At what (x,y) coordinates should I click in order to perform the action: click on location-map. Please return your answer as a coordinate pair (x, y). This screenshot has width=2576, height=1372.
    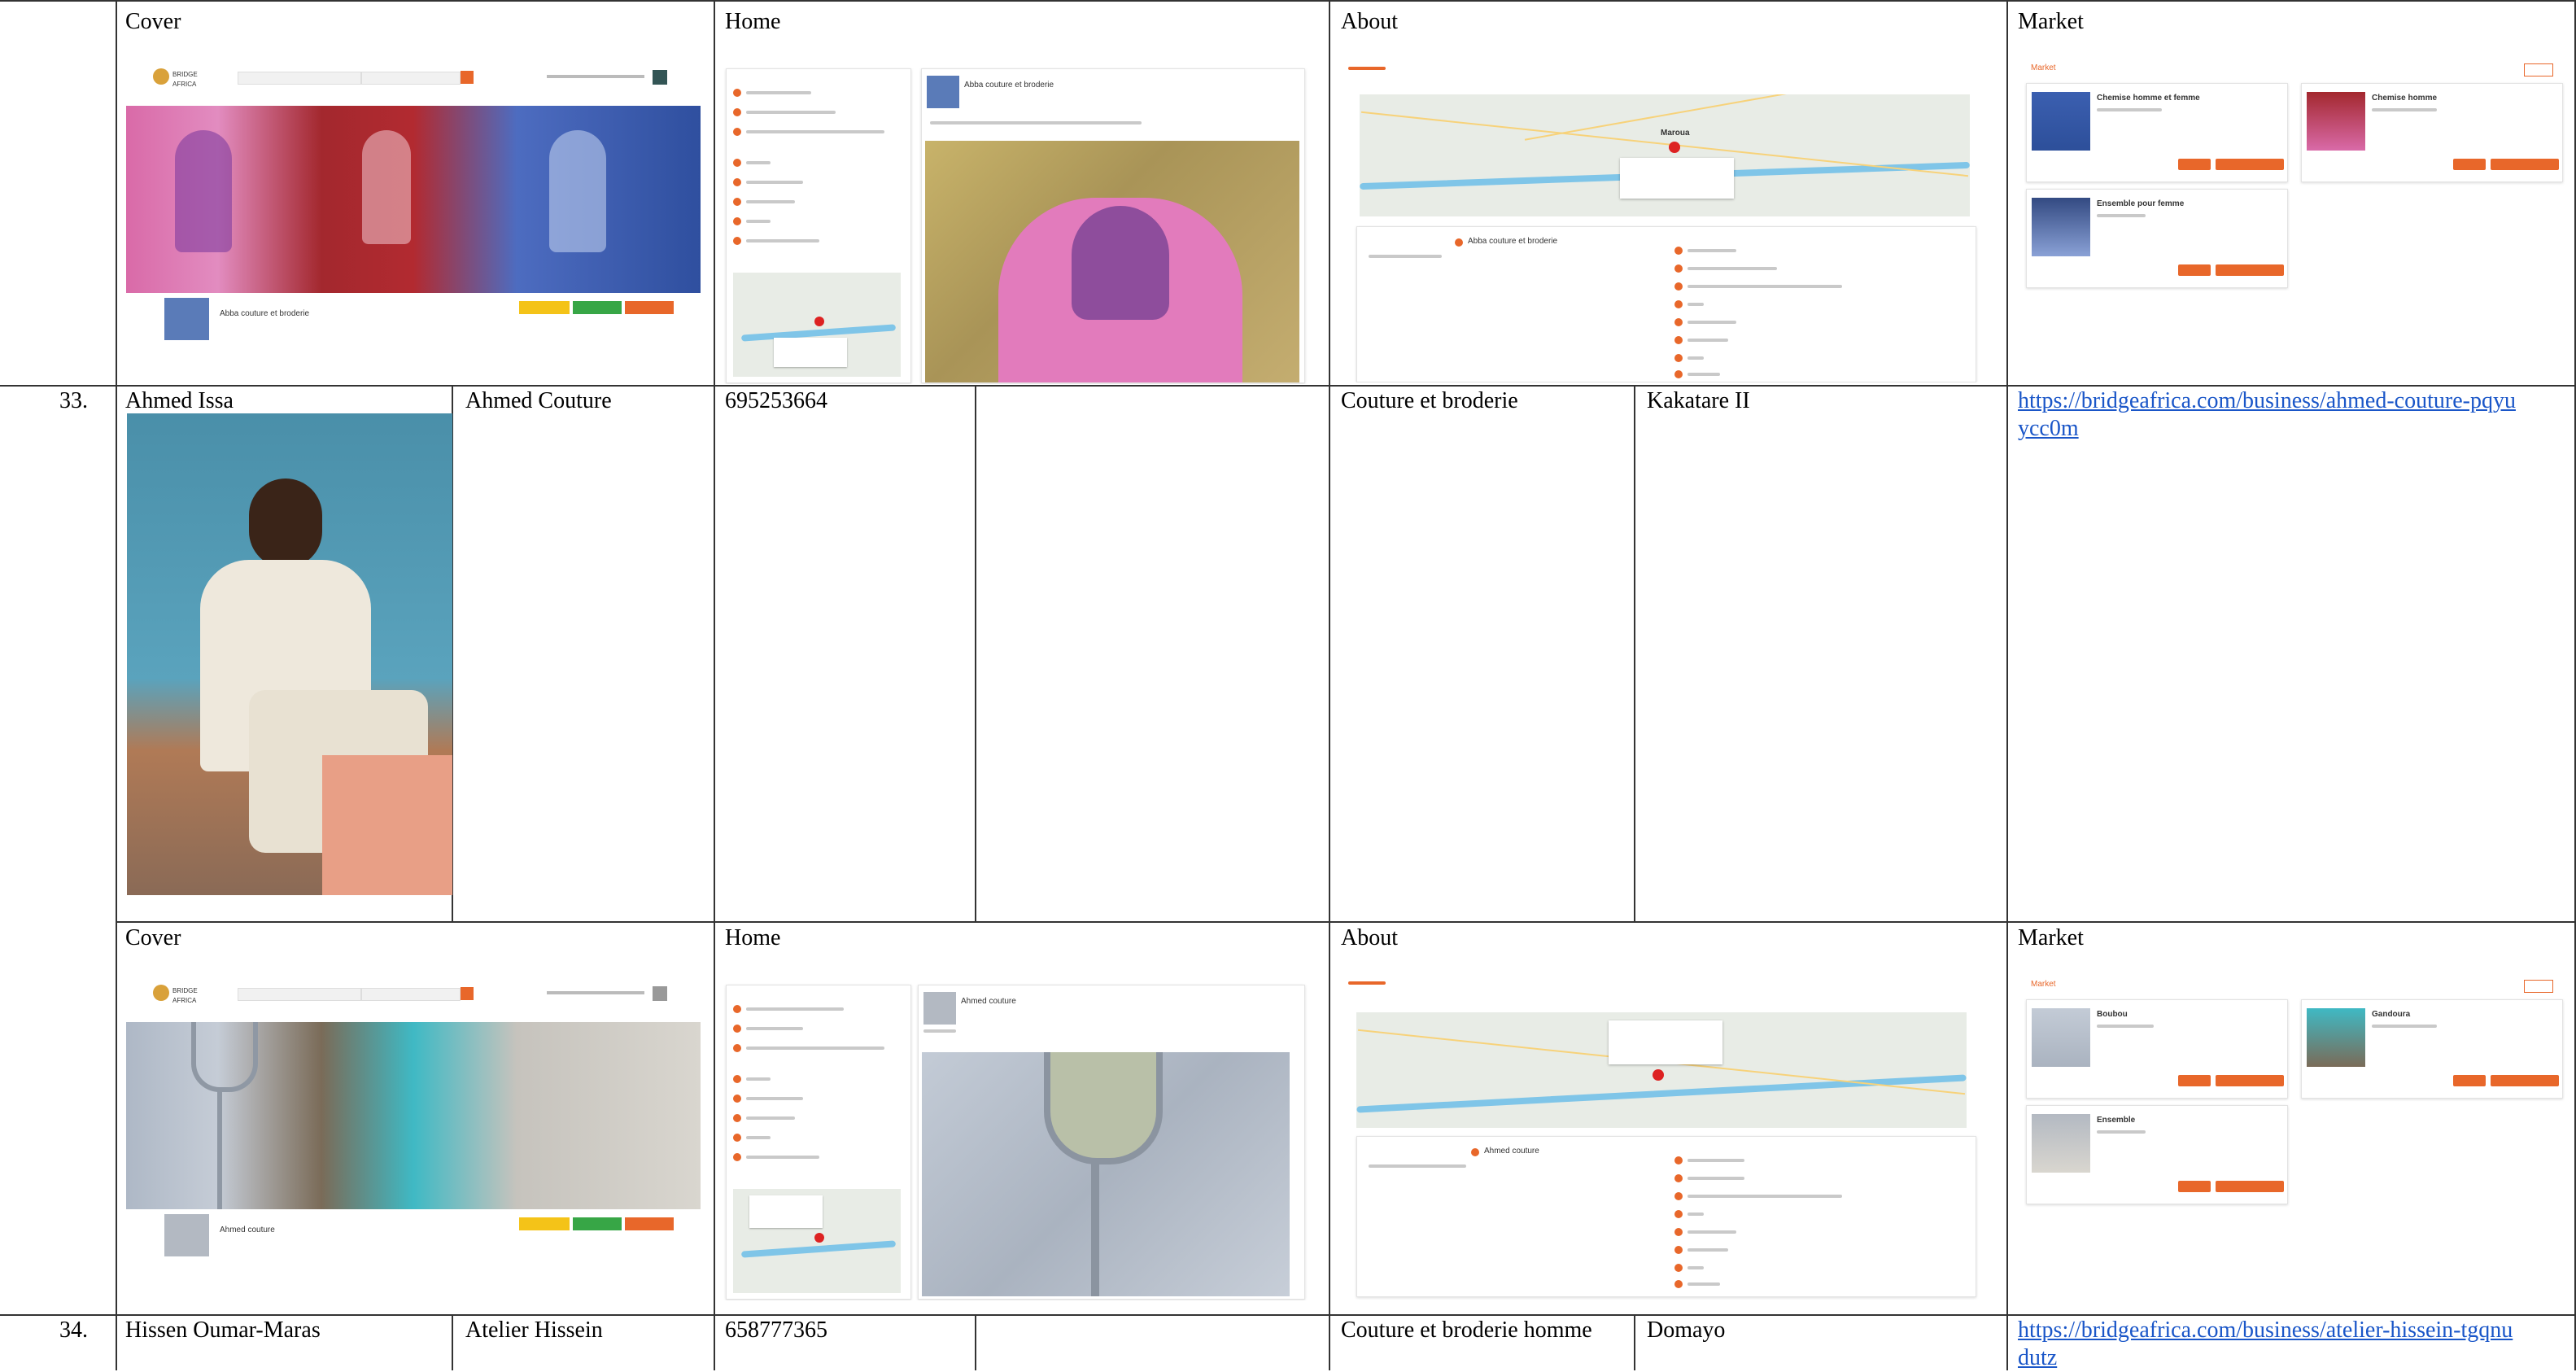
    Looking at the image, I should click on (1661, 1070).